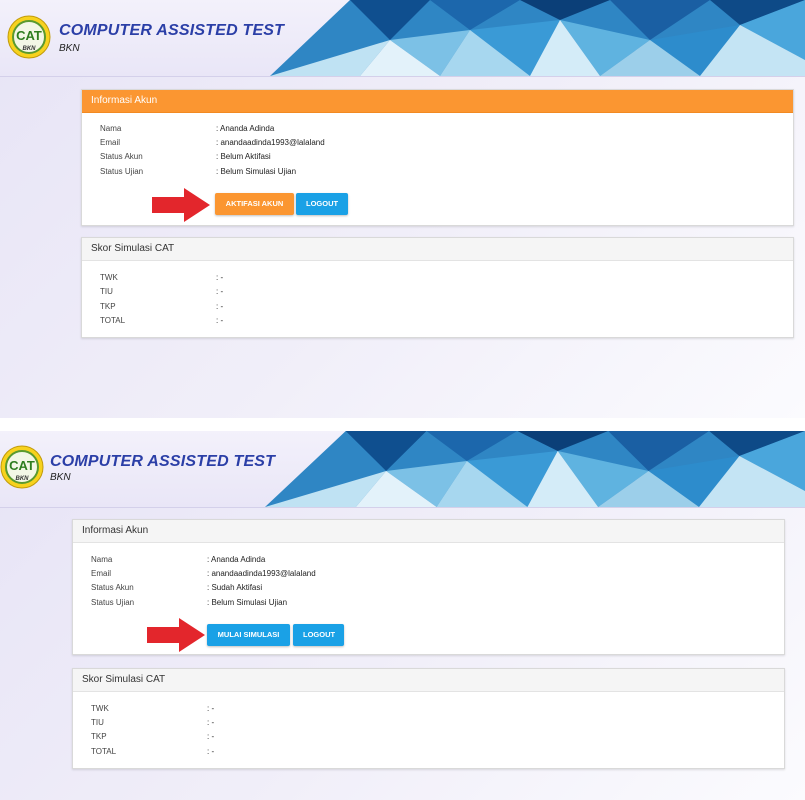 The height and width of the screenshot is (800, 805). I want to click on row-value: : Sudah Aktifasi, so click(235, 587).